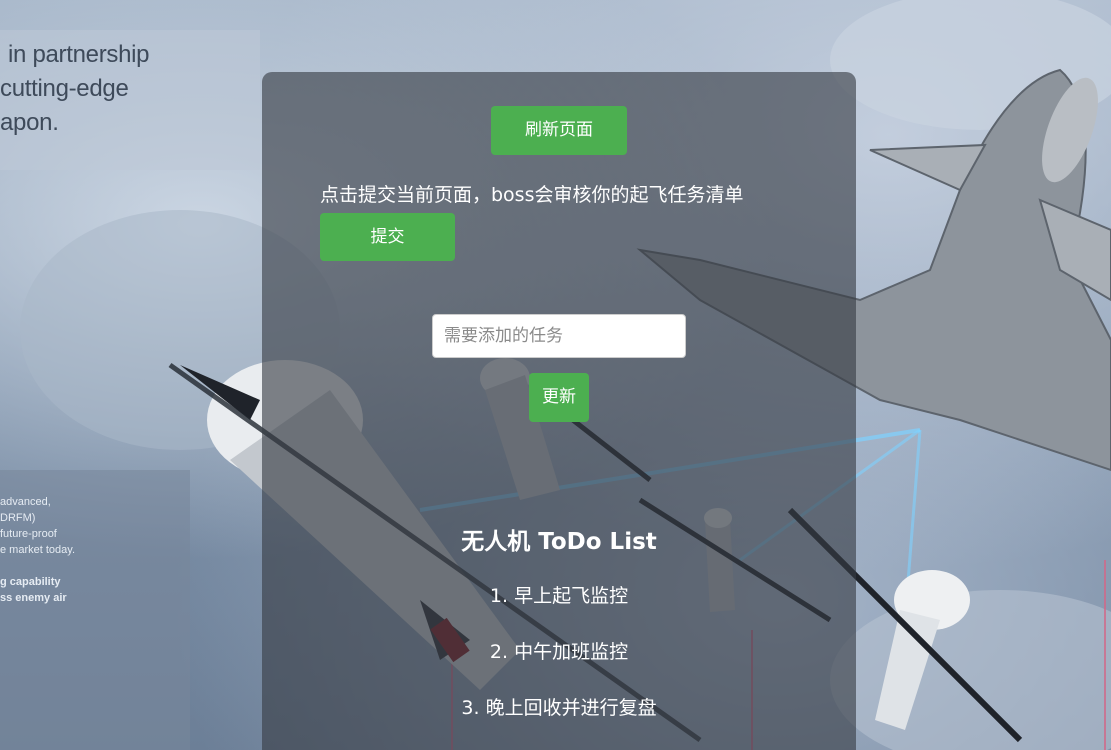 The height and width of the screenshot is (750, 1111). What do you see at coordinates (559, 397) in the screenshot?
I see `update-button: 更新` at bounding box center [559, 397].